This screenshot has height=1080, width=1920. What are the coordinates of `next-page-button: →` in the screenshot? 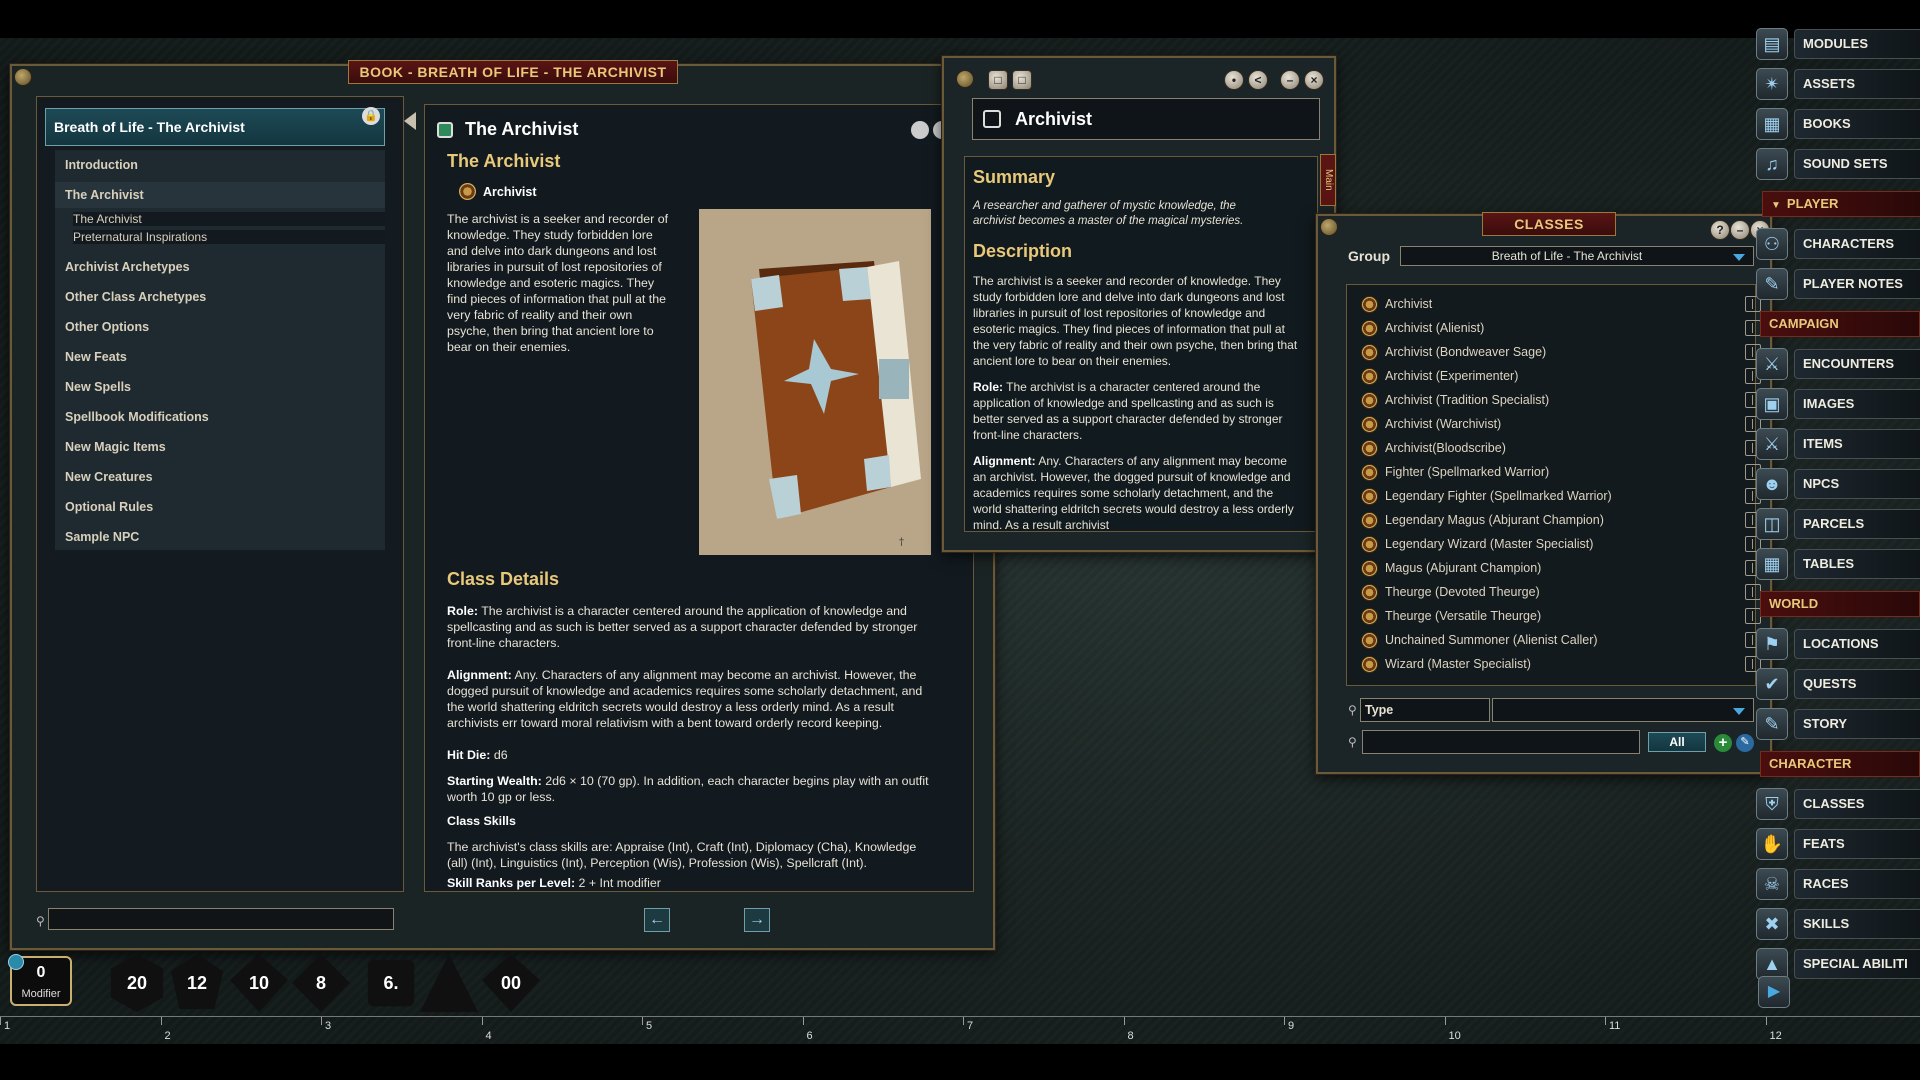 It's located at (757, 920).